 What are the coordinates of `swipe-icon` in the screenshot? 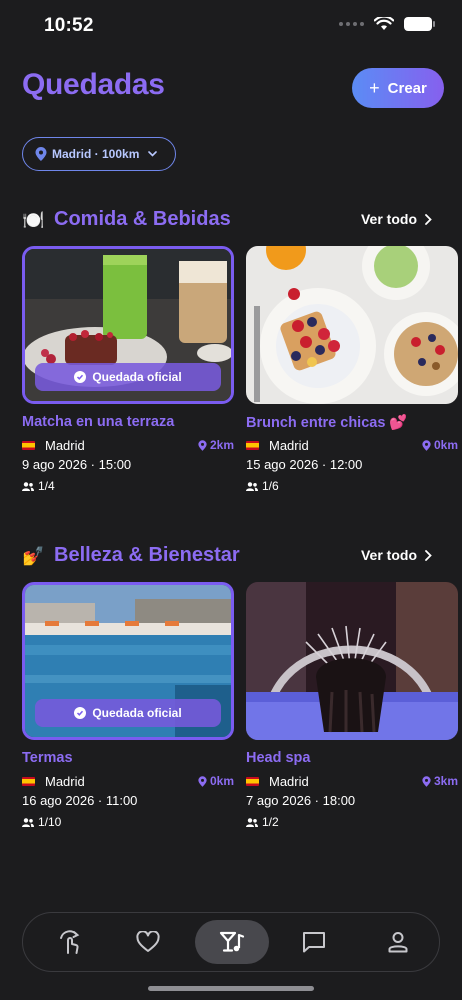 It's located at (70, 942).